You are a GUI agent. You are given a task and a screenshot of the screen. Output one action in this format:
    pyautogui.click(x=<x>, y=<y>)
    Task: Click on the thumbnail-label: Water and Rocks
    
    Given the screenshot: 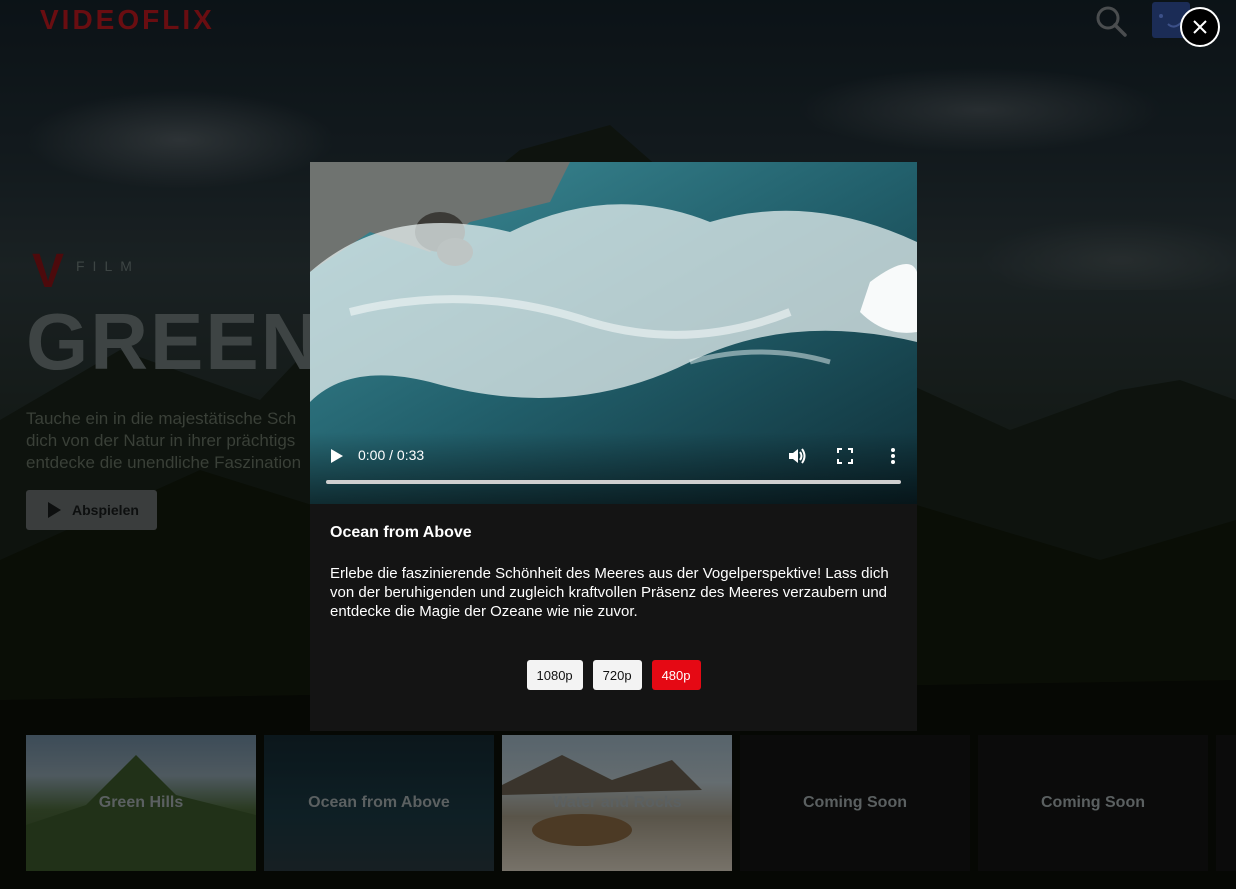 What is the action you would take?
    pyautogui.click(x=617, y=802)
    